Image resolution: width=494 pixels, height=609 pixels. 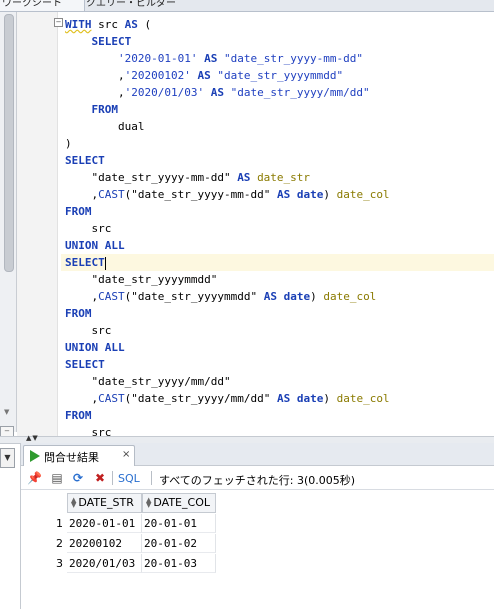 What do you see at coordinates (164, 92) in the screenshot?
I see `code-token: '2020/01/03'` at bounding box center [164, 92].